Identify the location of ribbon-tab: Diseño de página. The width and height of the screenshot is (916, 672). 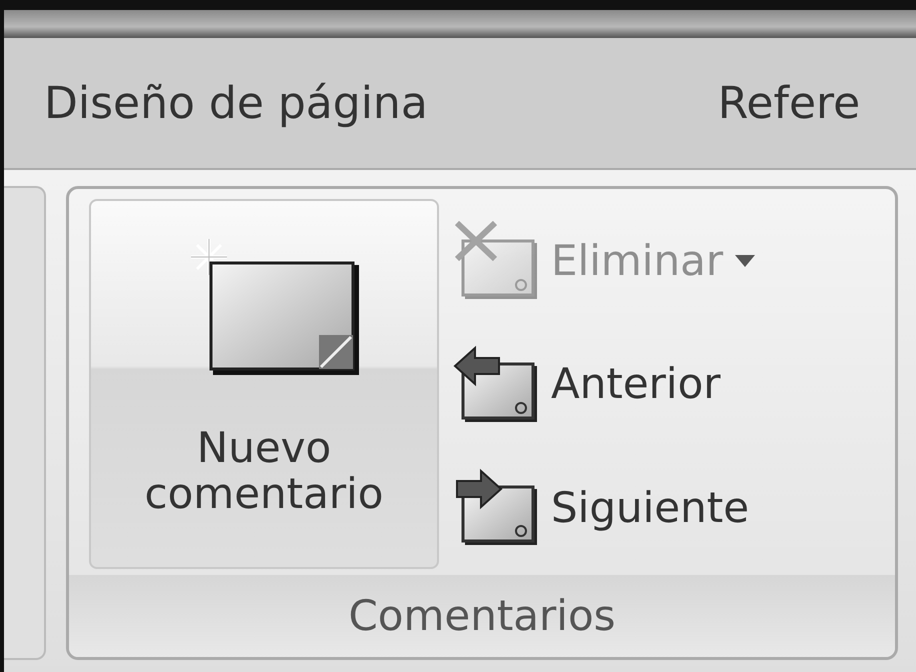
(236, 103).